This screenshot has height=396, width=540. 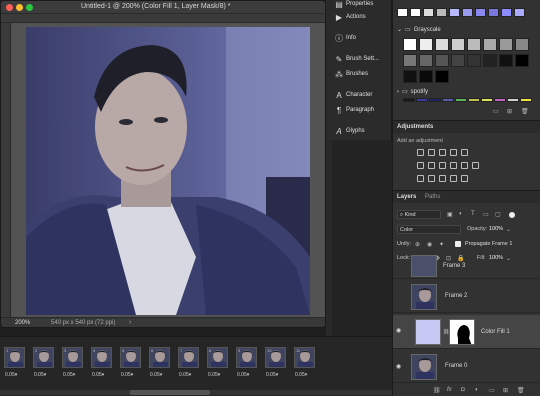 What do you see at coordinates (419, 214) in the screenshot?
I see `layer-filter-select: ⌕ Kind` at bounding box center [419, 214].